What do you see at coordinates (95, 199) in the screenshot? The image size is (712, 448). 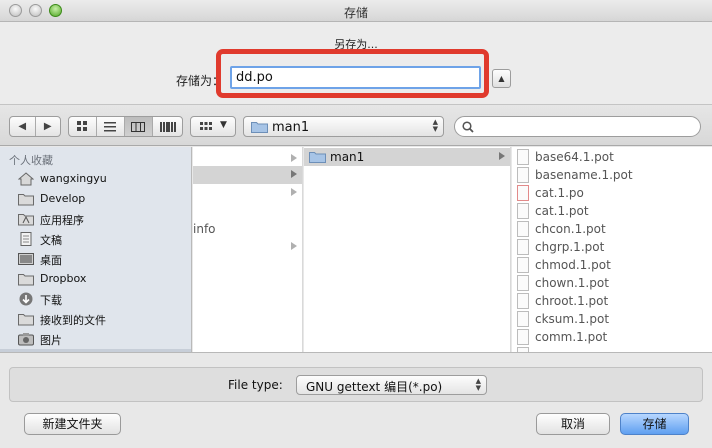 I see `sidebar-item-develop: Develop` at bounding box center [95, 199].